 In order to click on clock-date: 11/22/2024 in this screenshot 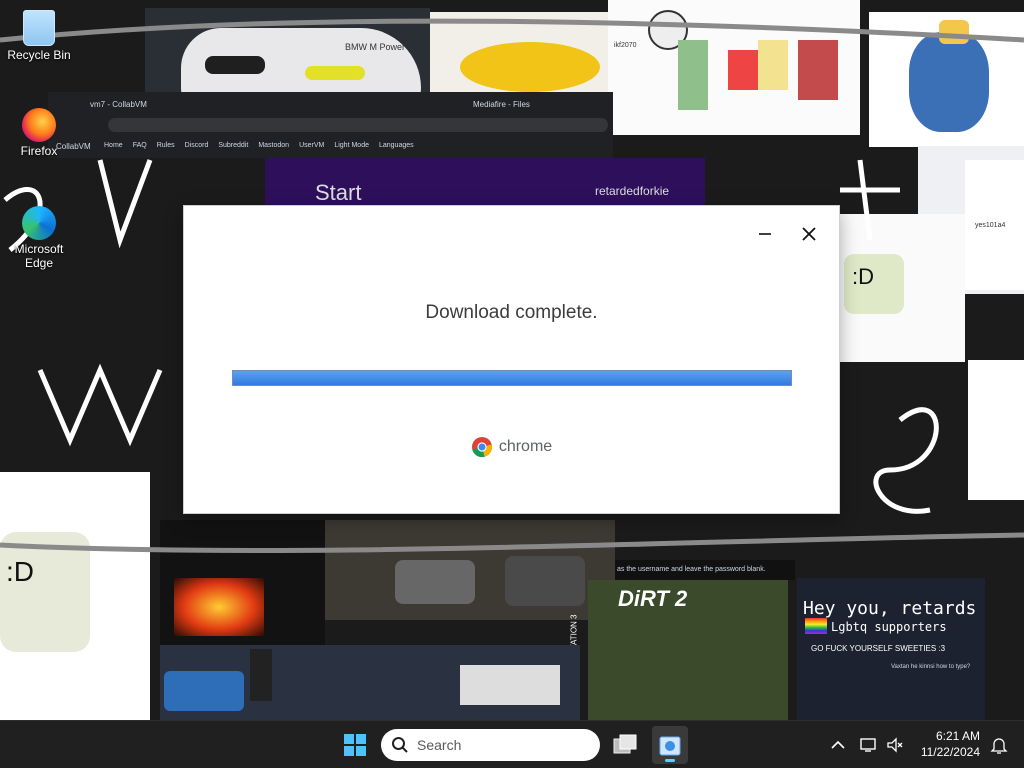, I will do `click(950, 752)`.